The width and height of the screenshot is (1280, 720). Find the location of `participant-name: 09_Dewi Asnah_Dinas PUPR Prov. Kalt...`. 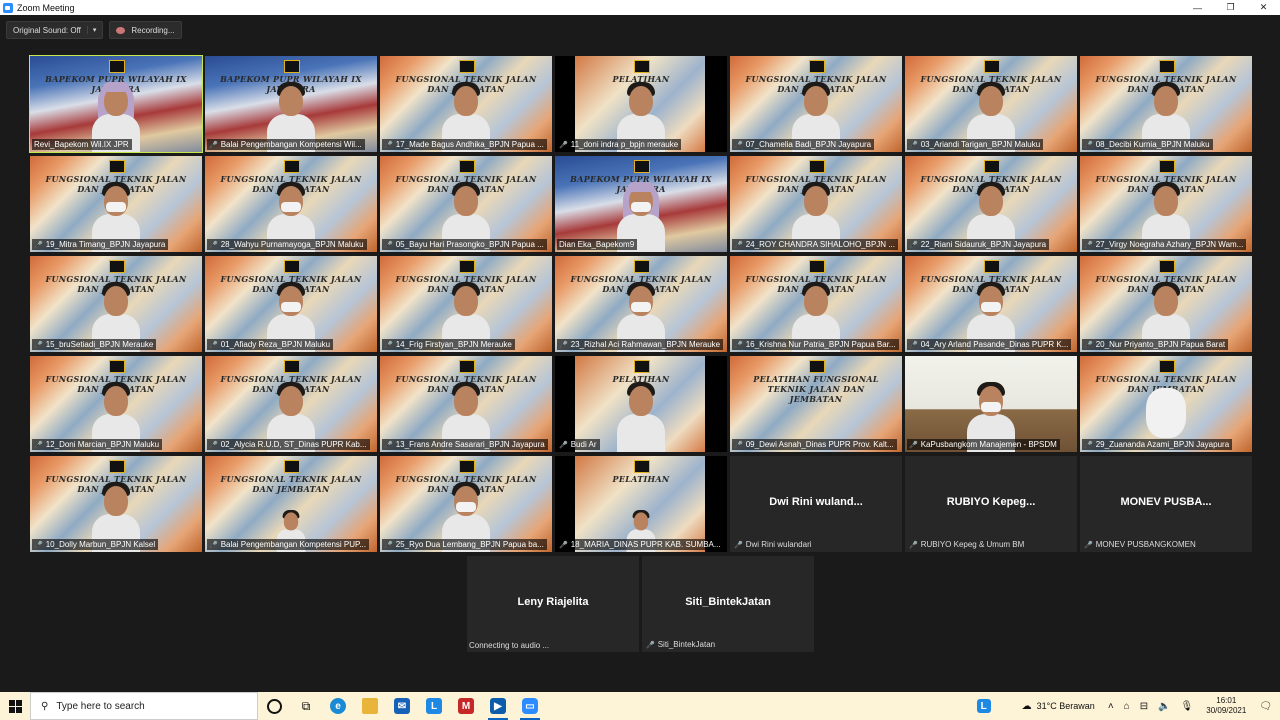

participant-name: 09_Dewi Asnah_Dinas PUPR Prov. Kalt... is located at coordinates (819, 444).